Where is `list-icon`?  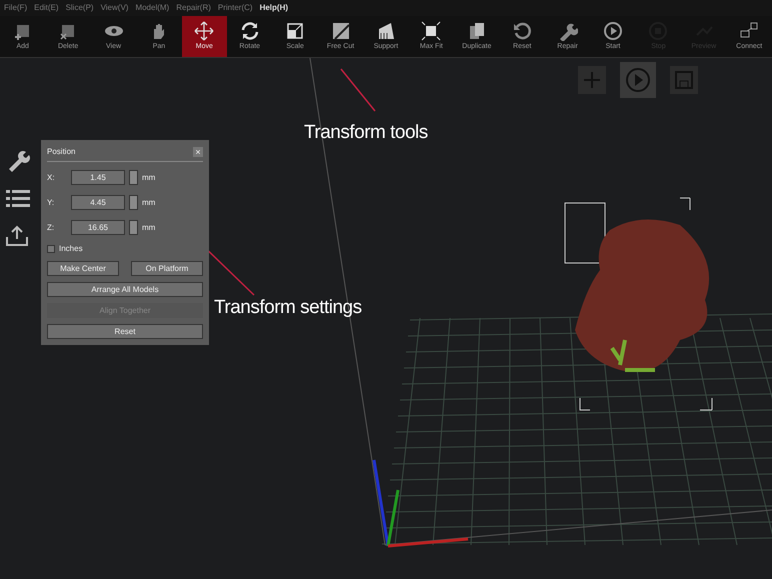
list-icon is located at coordinates (18, 198).